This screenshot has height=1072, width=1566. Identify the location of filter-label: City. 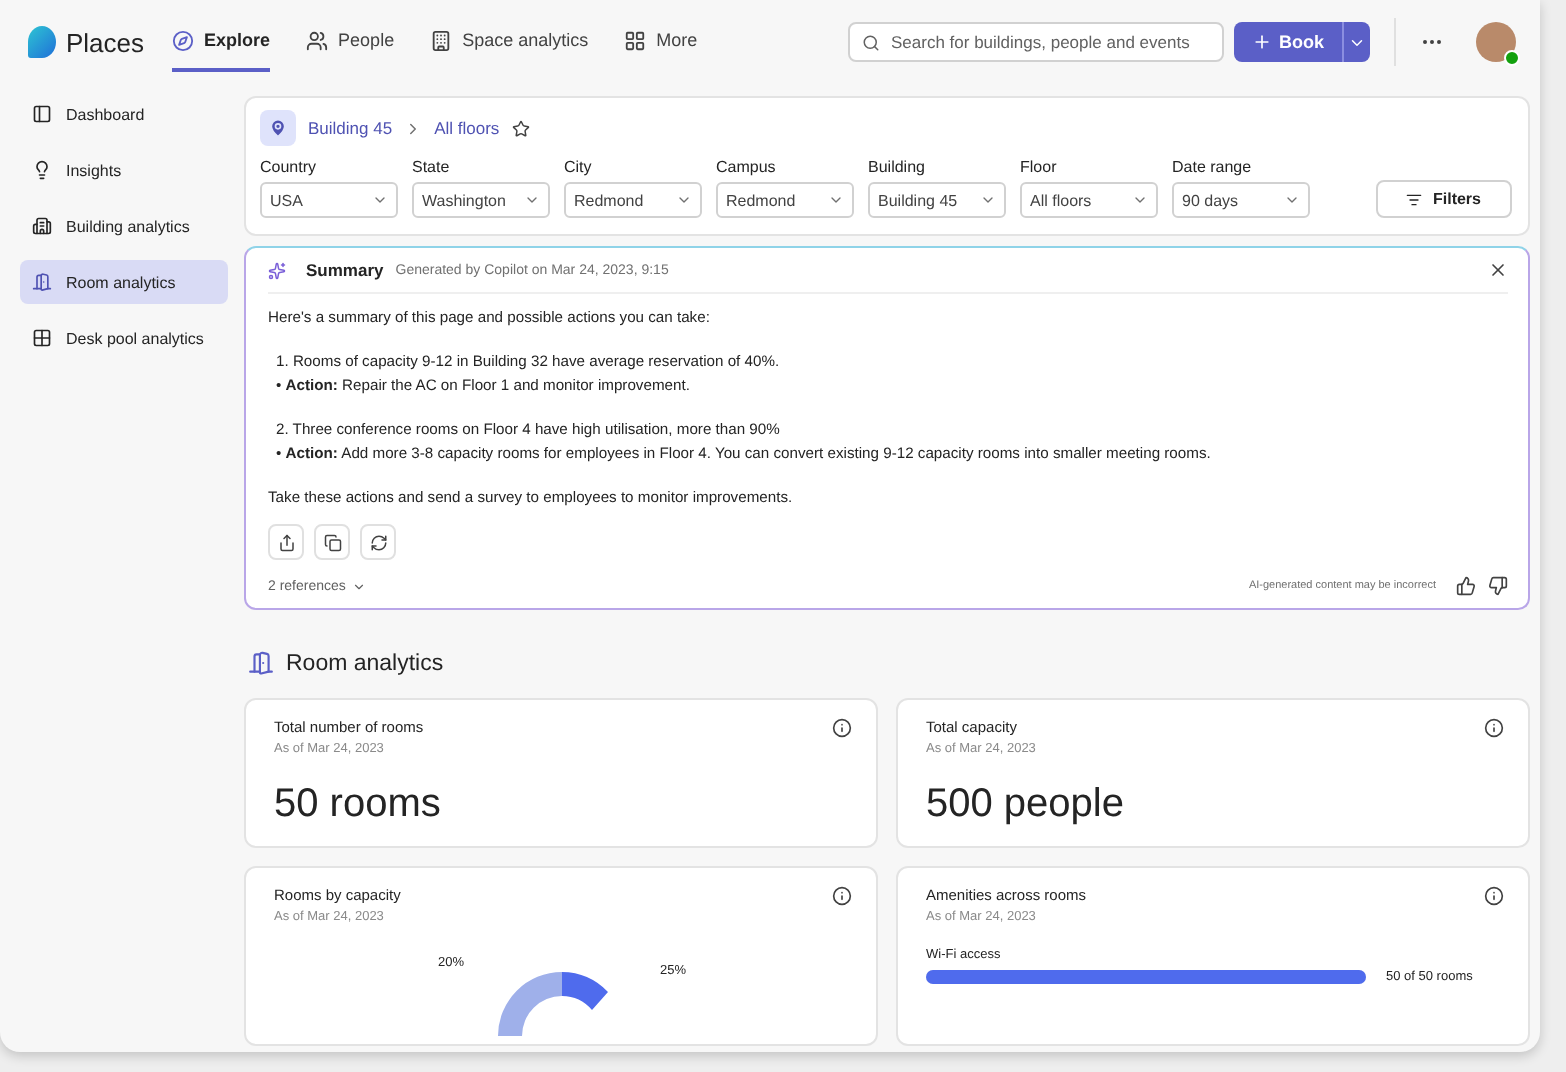
(579, 167).